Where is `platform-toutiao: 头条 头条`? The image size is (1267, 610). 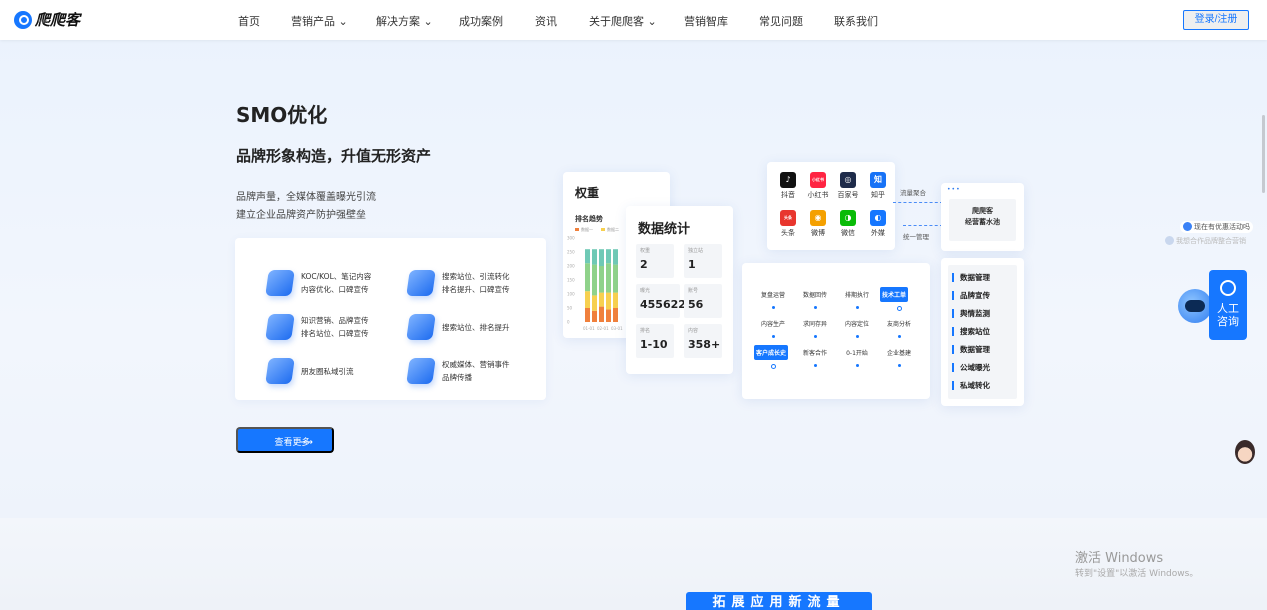
platform-toutiao: 头条 头条 is located at coordinates (788, 224).